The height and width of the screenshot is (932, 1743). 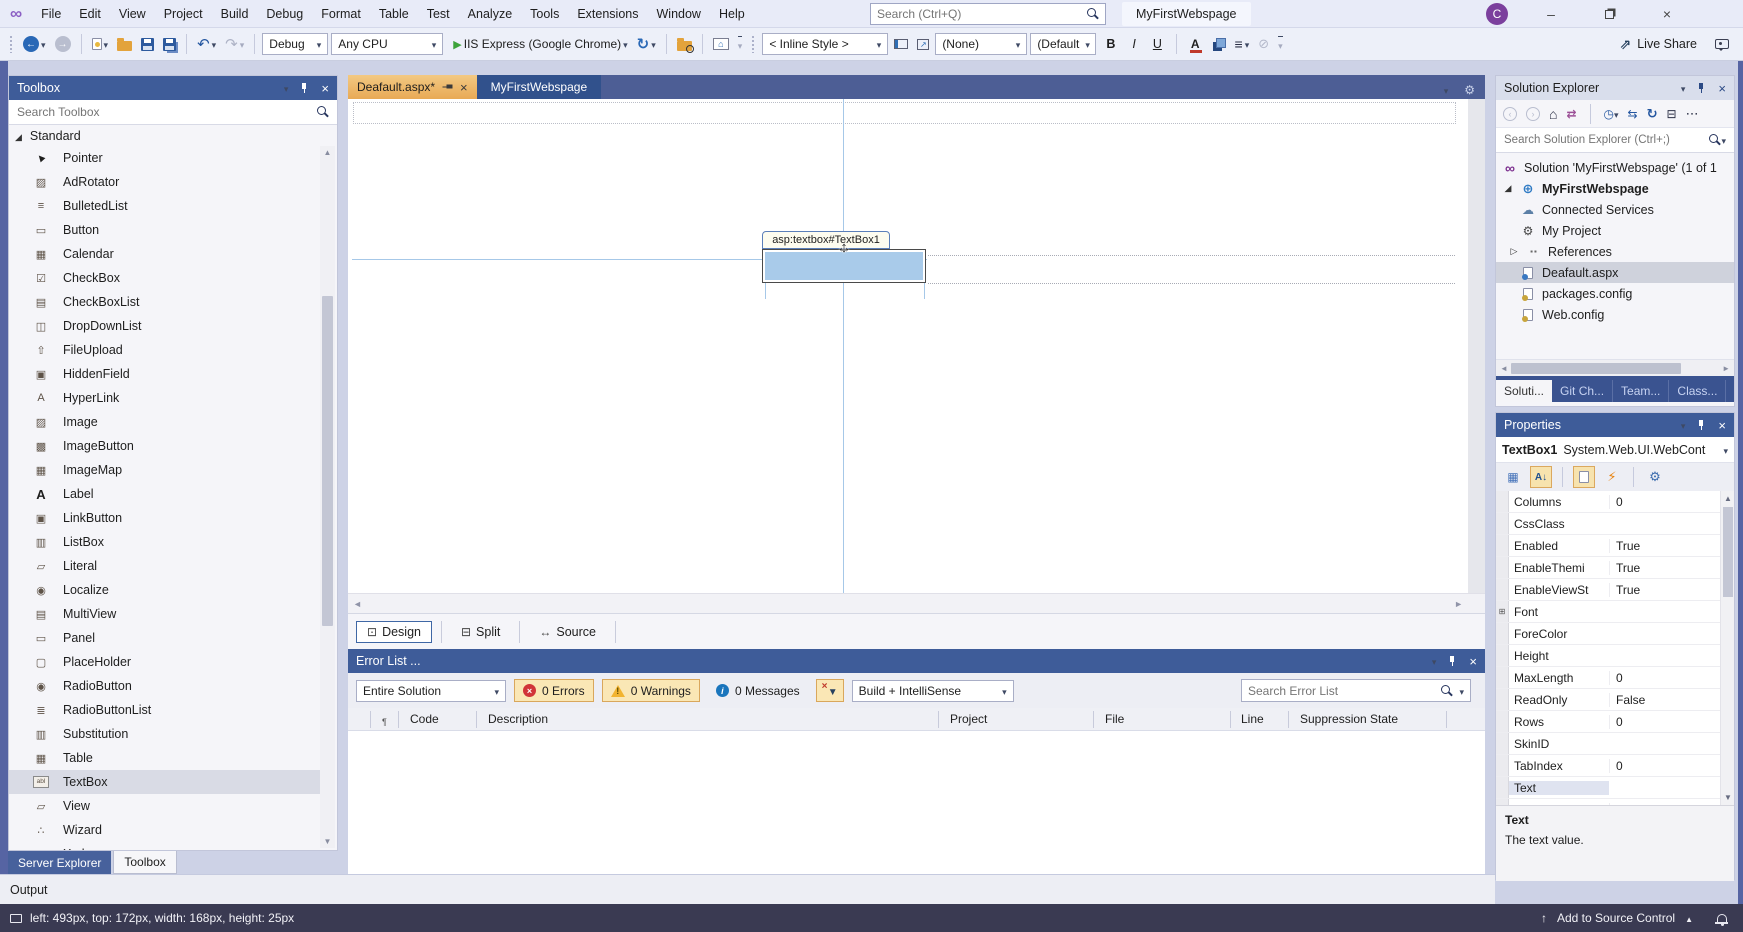 What do you see at coordinates (165, 806) in the screenshot?
I see `toolbox-item-view: ▱ View` at bounding box center [165, 806].